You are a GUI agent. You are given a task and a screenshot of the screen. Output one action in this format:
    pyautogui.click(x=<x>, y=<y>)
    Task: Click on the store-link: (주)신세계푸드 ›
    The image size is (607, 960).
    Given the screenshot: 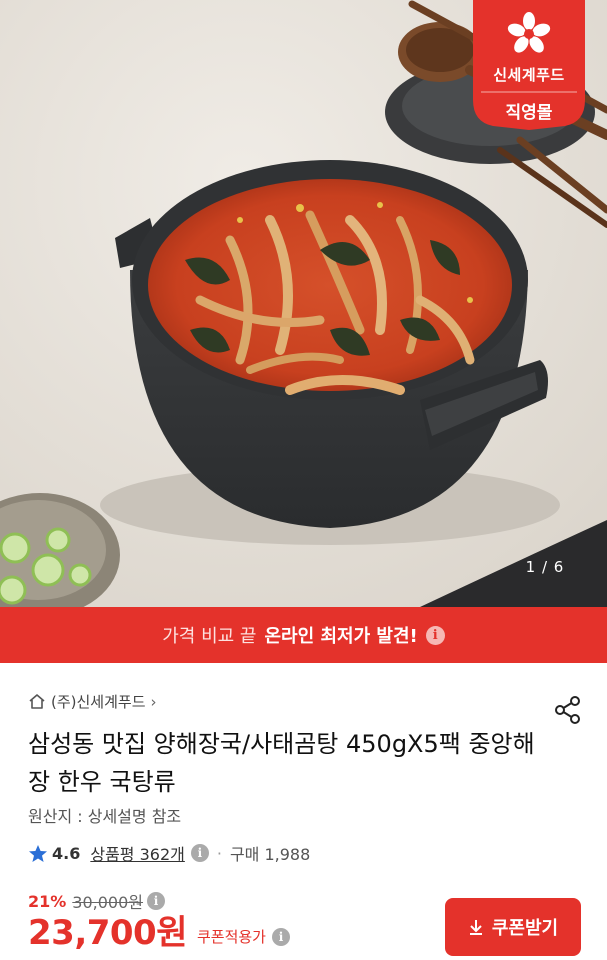 What is the action you would take?
    pyautogui.click(x=92, y=701)
    